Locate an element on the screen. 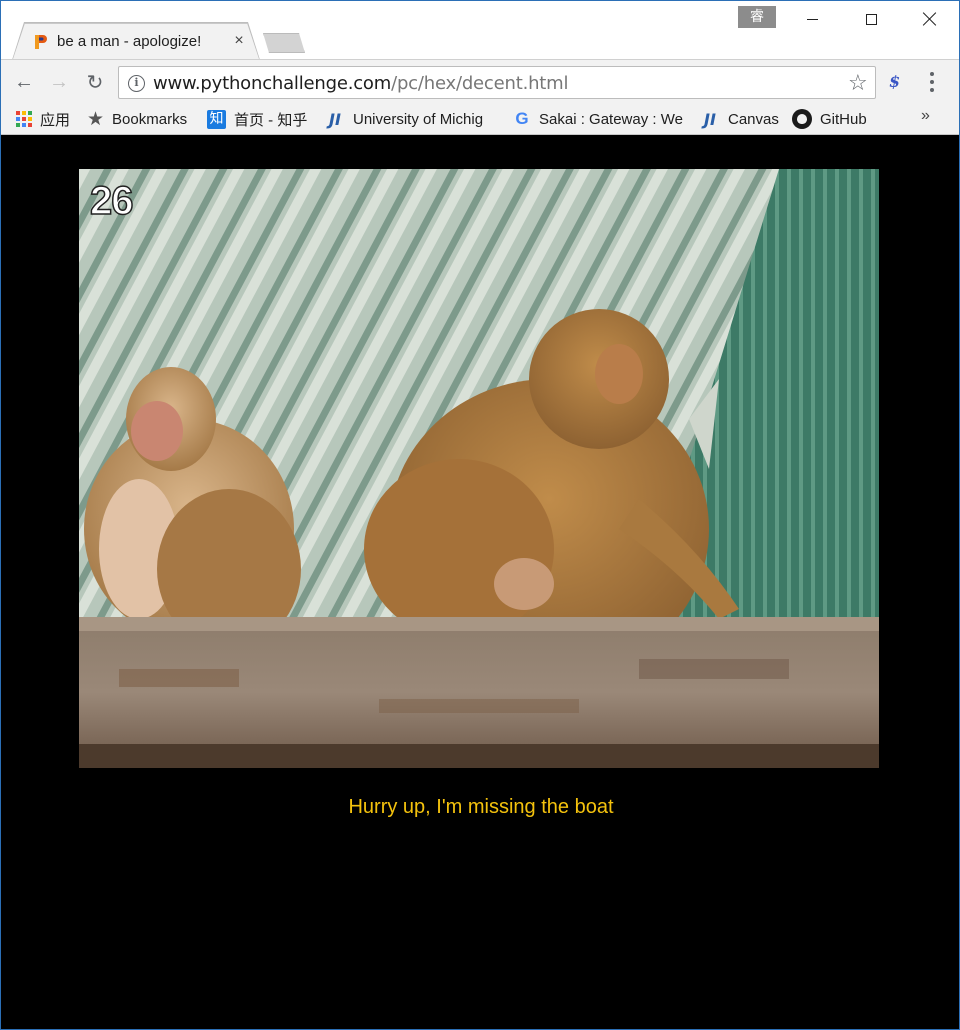  maximize-button is located at coordinates (871, 19).